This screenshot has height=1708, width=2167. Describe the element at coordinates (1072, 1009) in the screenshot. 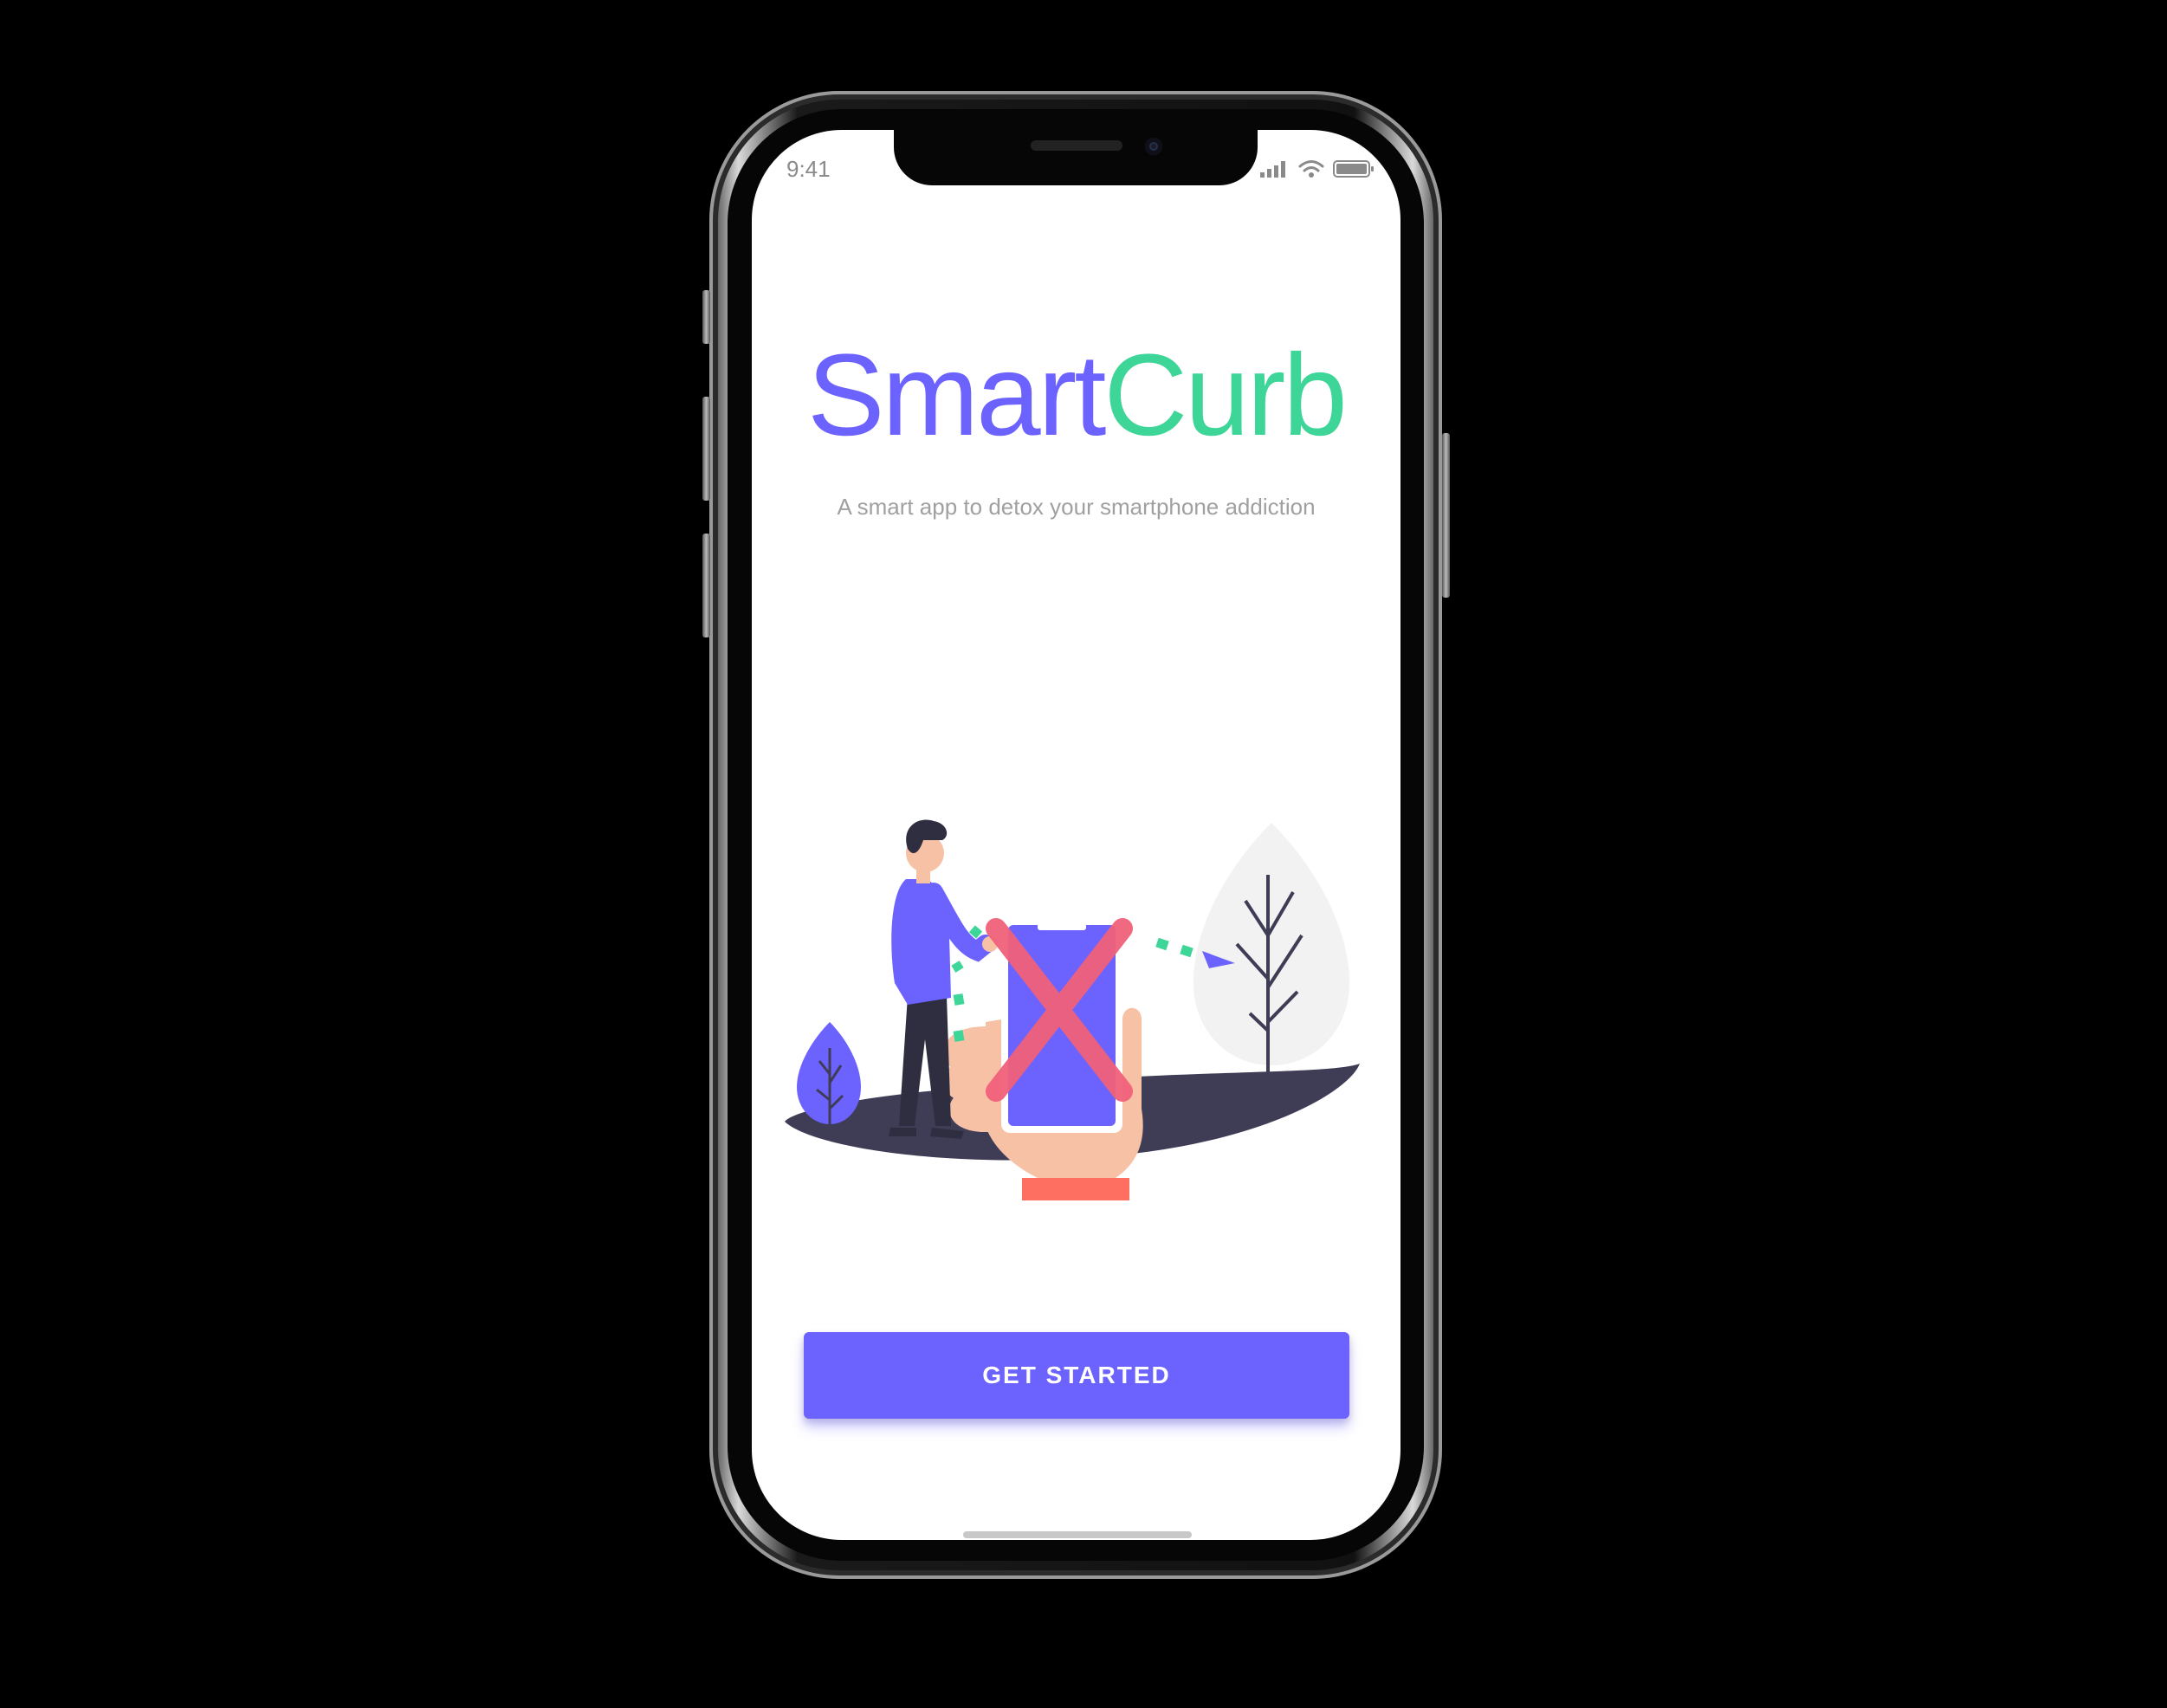

I see `phone-detox-illustration` at that location.